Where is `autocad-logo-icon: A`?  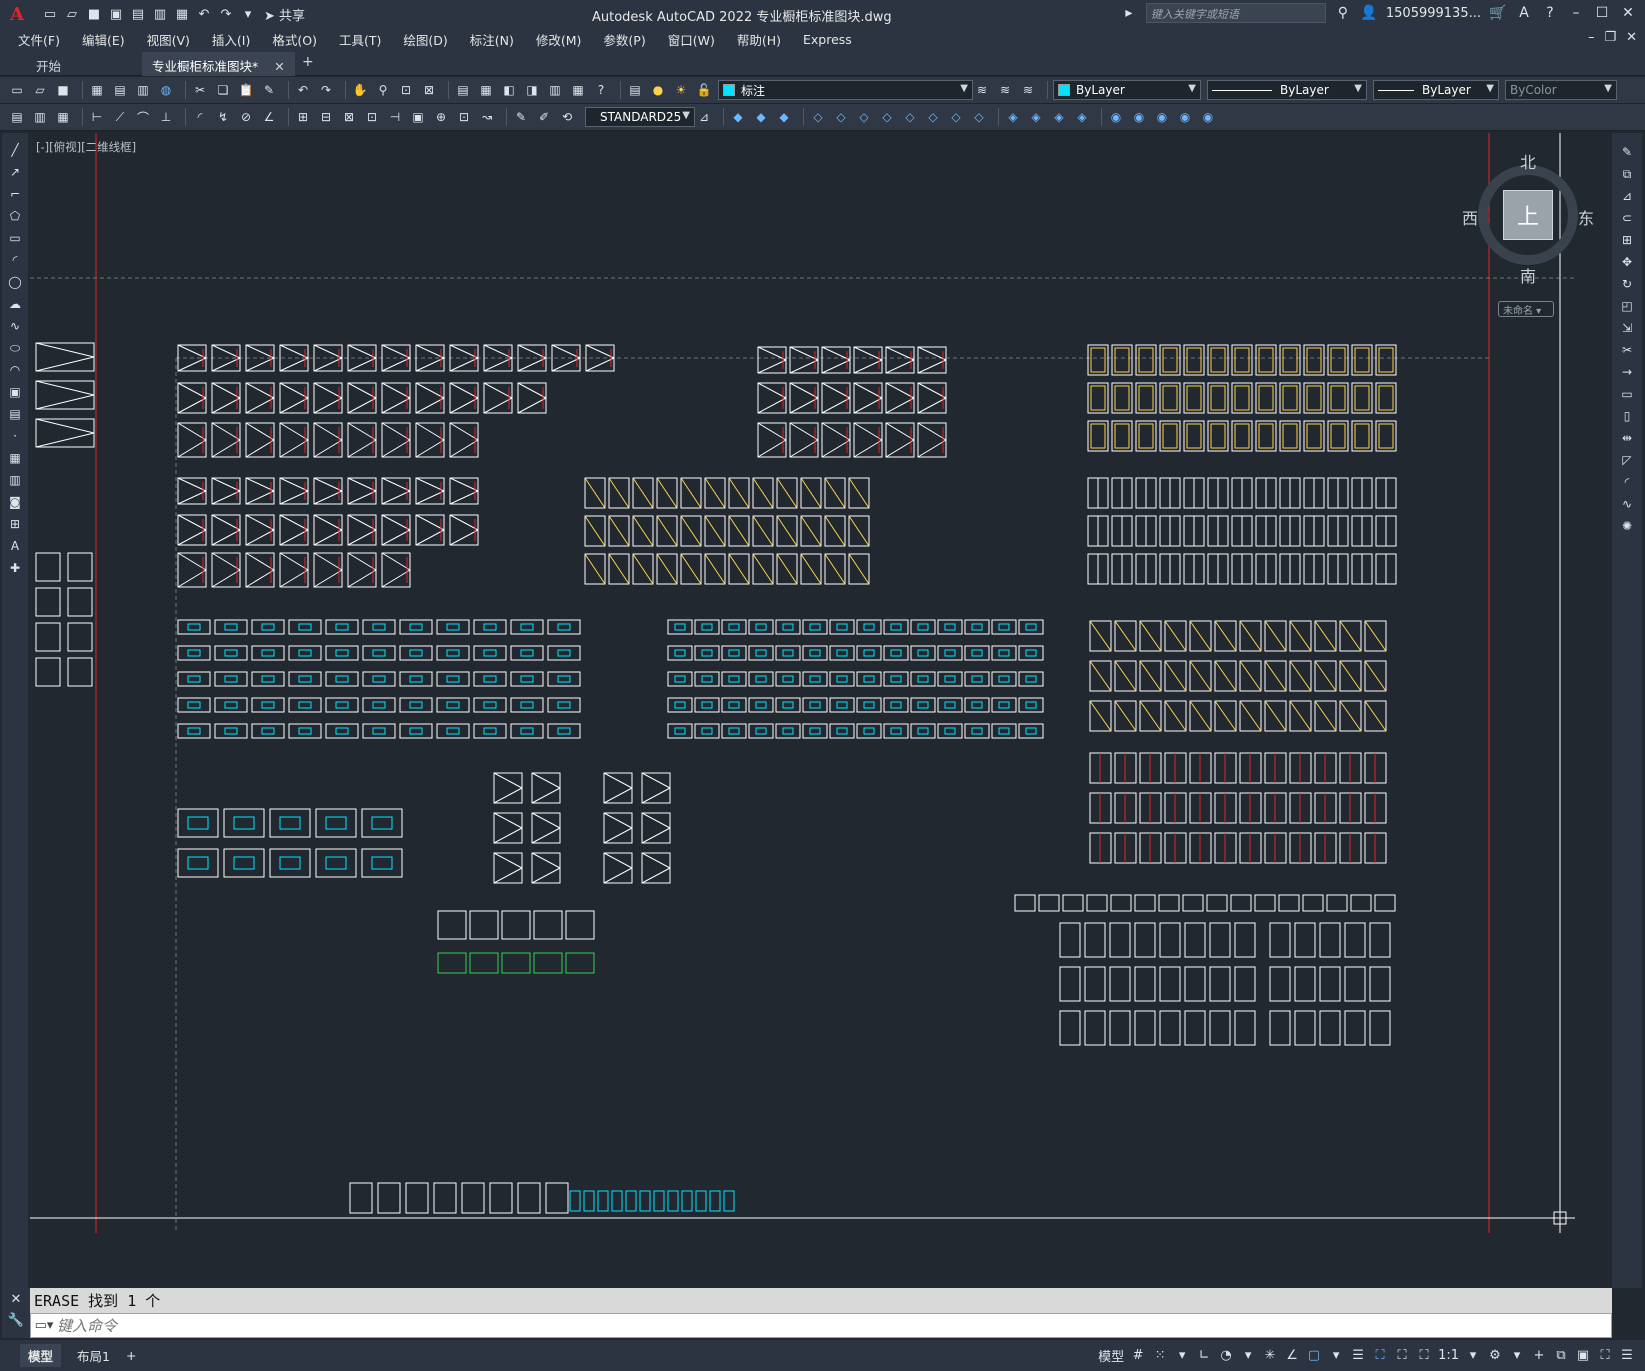 autocad-logo-icon: A is located at coordinates (17, 14).